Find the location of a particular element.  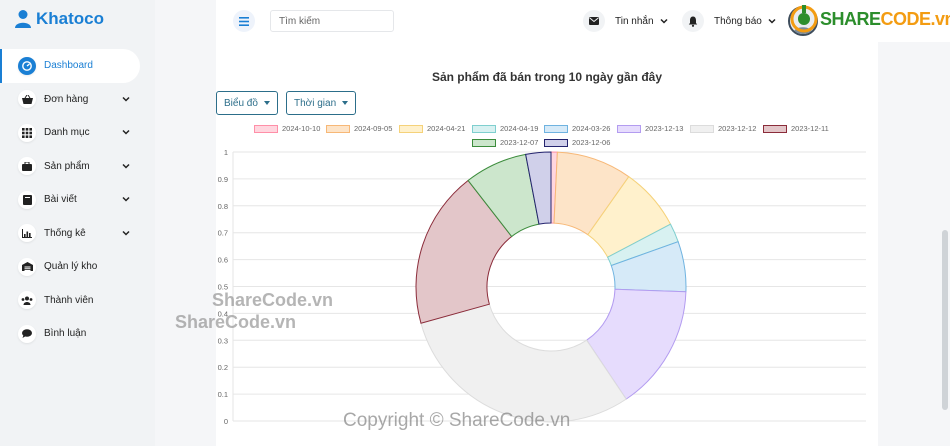

y-tick-label: 0.3 is located at coordinates (223, 340).